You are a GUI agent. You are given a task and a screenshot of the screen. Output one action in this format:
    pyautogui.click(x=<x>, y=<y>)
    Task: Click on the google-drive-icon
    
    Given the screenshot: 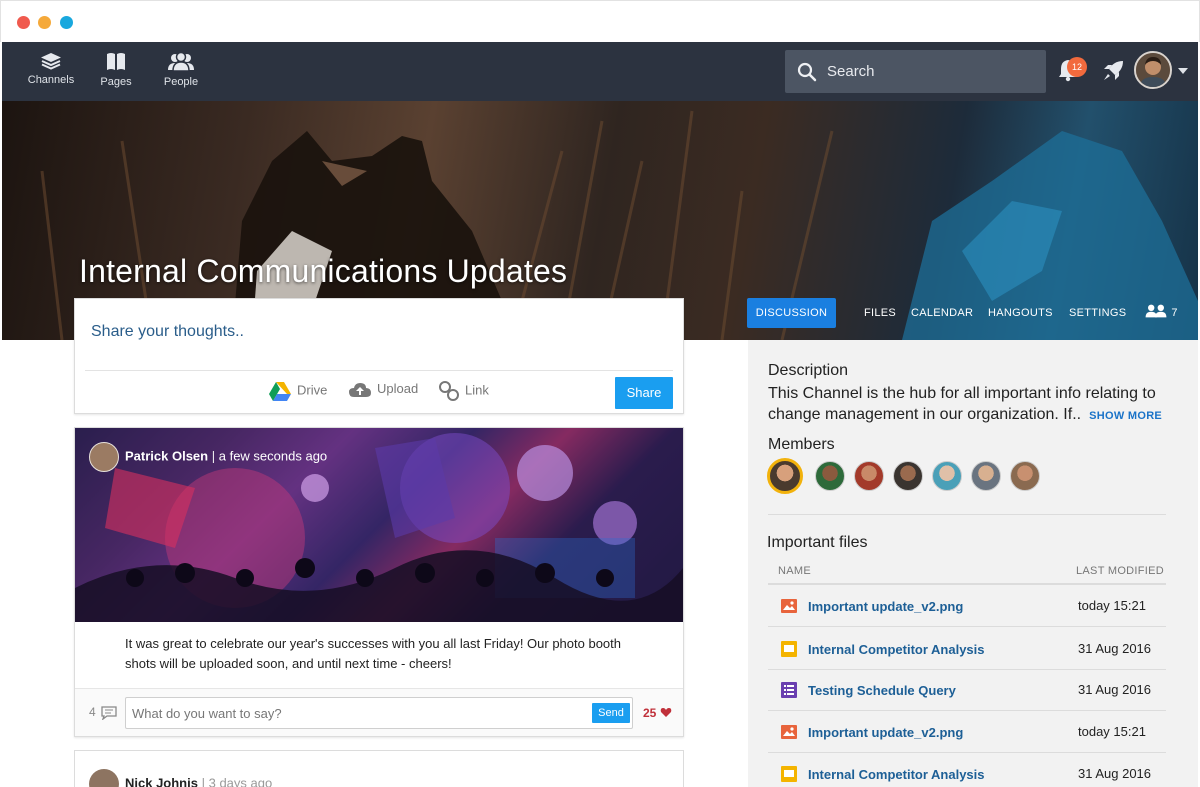 What is the action you would take?
    pyautogui.click(x=280, y=391)
    